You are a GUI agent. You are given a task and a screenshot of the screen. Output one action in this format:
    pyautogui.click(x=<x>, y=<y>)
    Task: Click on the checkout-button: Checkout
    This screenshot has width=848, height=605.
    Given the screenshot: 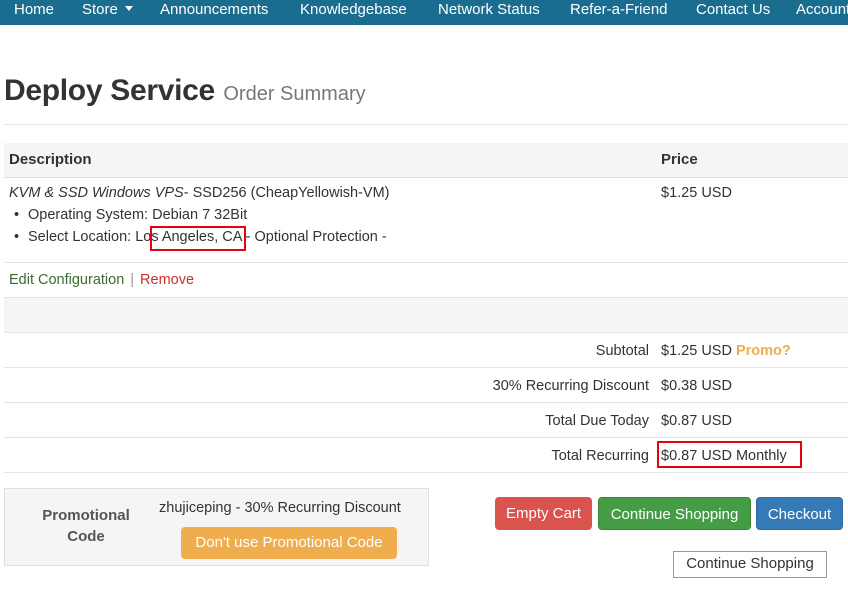 What is the action you would take?
    pyautogui.click(x=799, y=513)
    